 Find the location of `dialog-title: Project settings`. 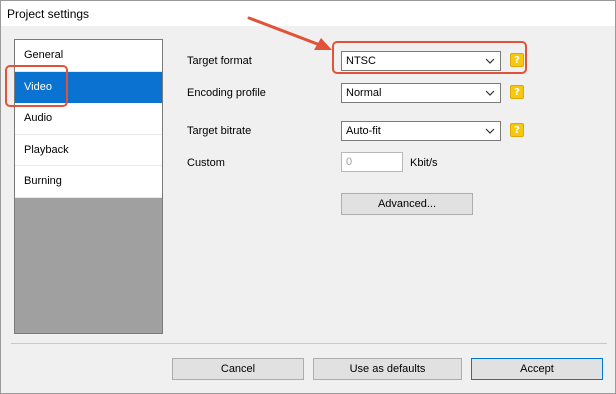

dialog-title: Project settings is located at coordinates (48, 14).